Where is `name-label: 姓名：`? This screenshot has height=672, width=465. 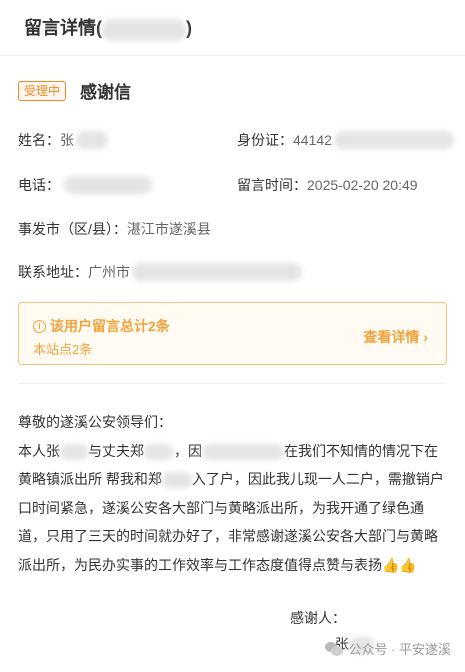
name-label: 姓名： is located at coordinates (39, 140).